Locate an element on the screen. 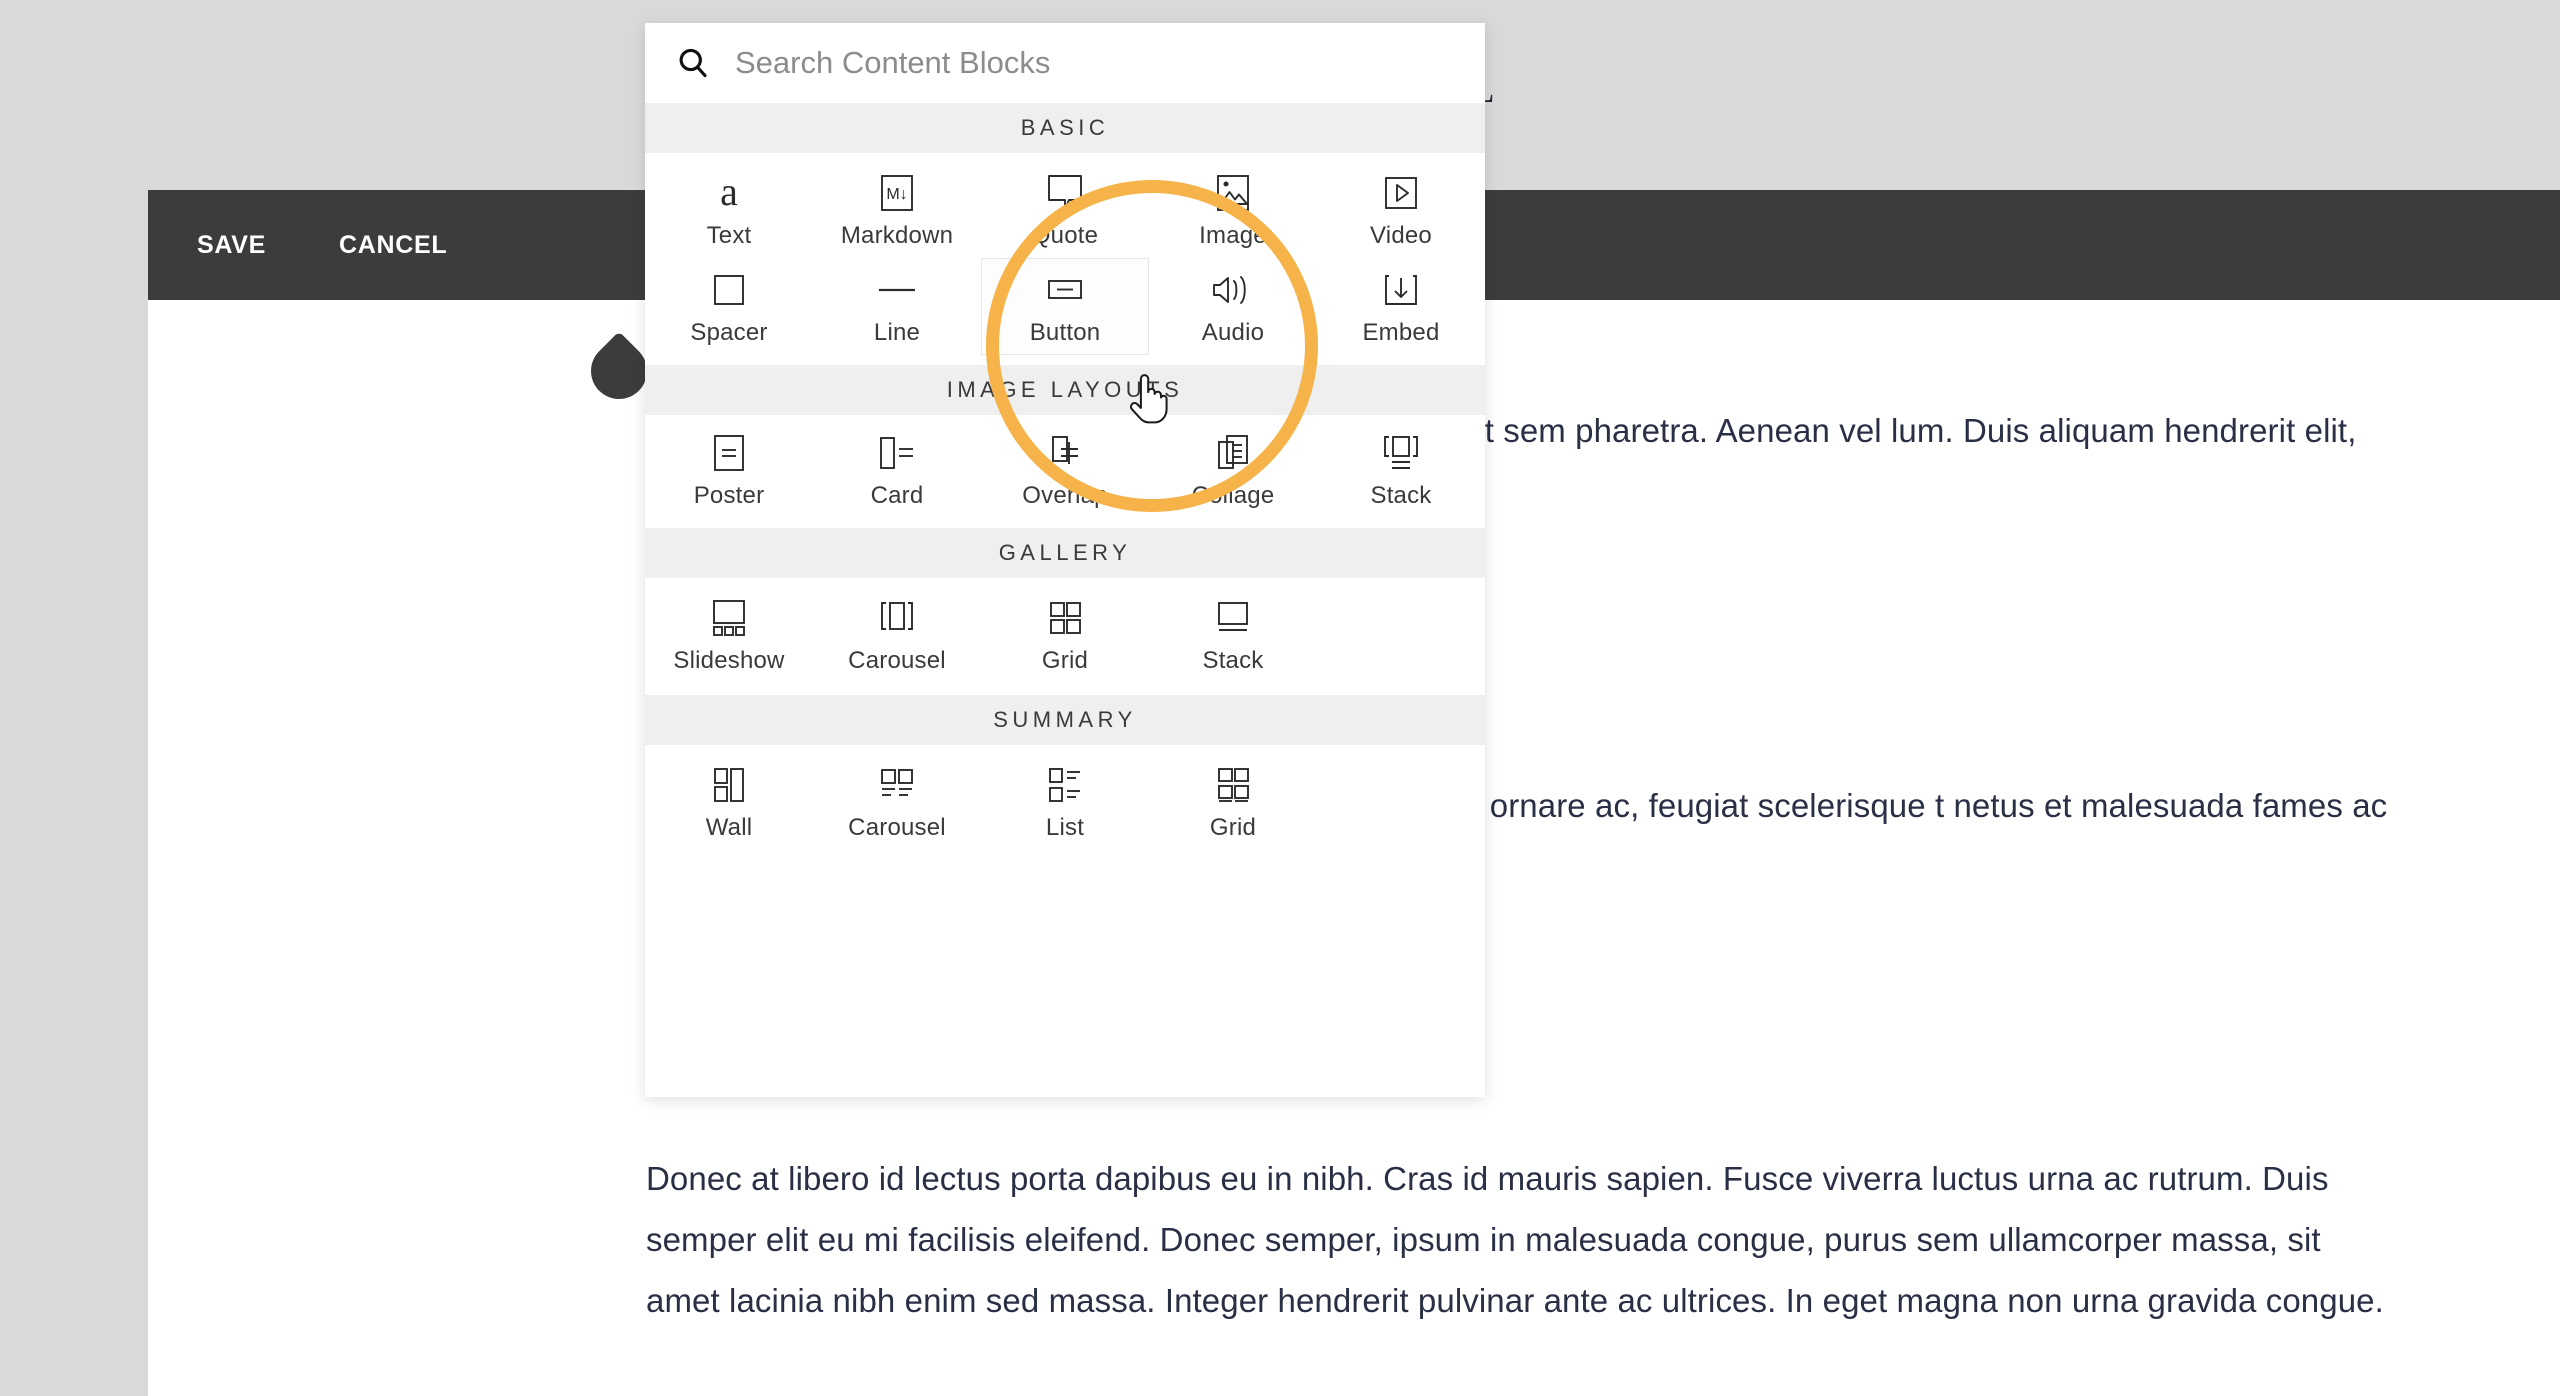 The image size is (2560, 1396). block-option-line: Line is located at coordinates (897, 306).